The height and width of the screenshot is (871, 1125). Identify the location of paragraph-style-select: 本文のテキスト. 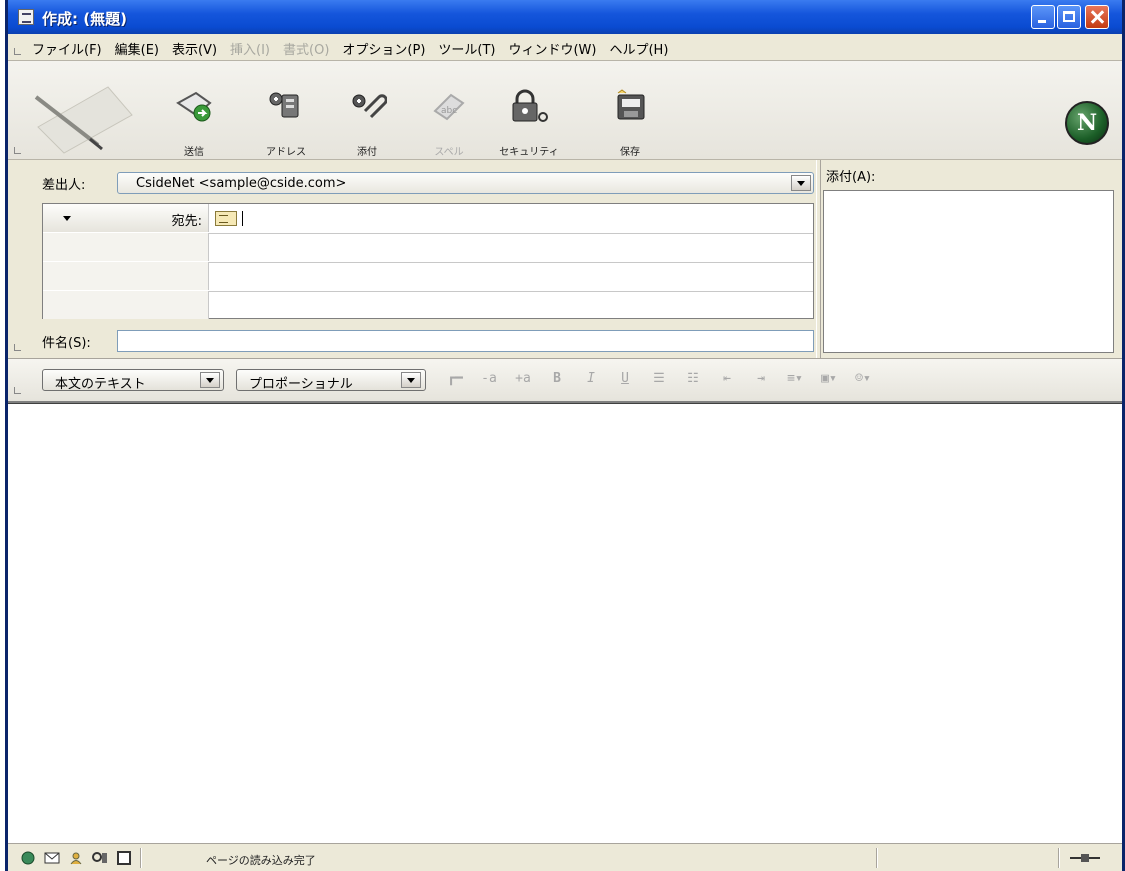
(133, 380).